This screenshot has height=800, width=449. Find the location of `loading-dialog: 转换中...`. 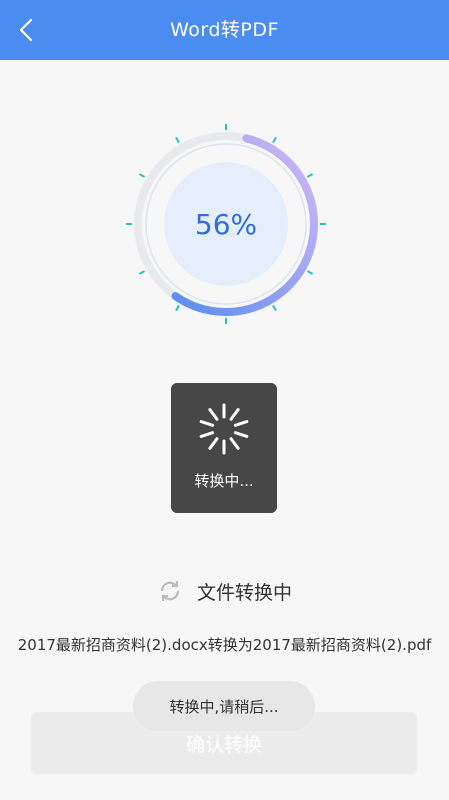

loading-dialog: 转换中... is located at coordinates (224, 448).